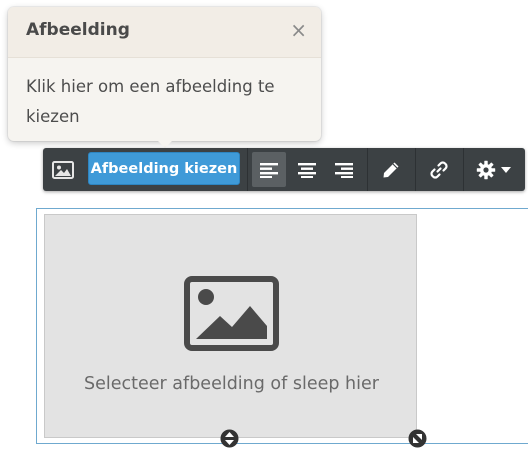  I want to click on settings-dropdown-button, so click(493, 169).